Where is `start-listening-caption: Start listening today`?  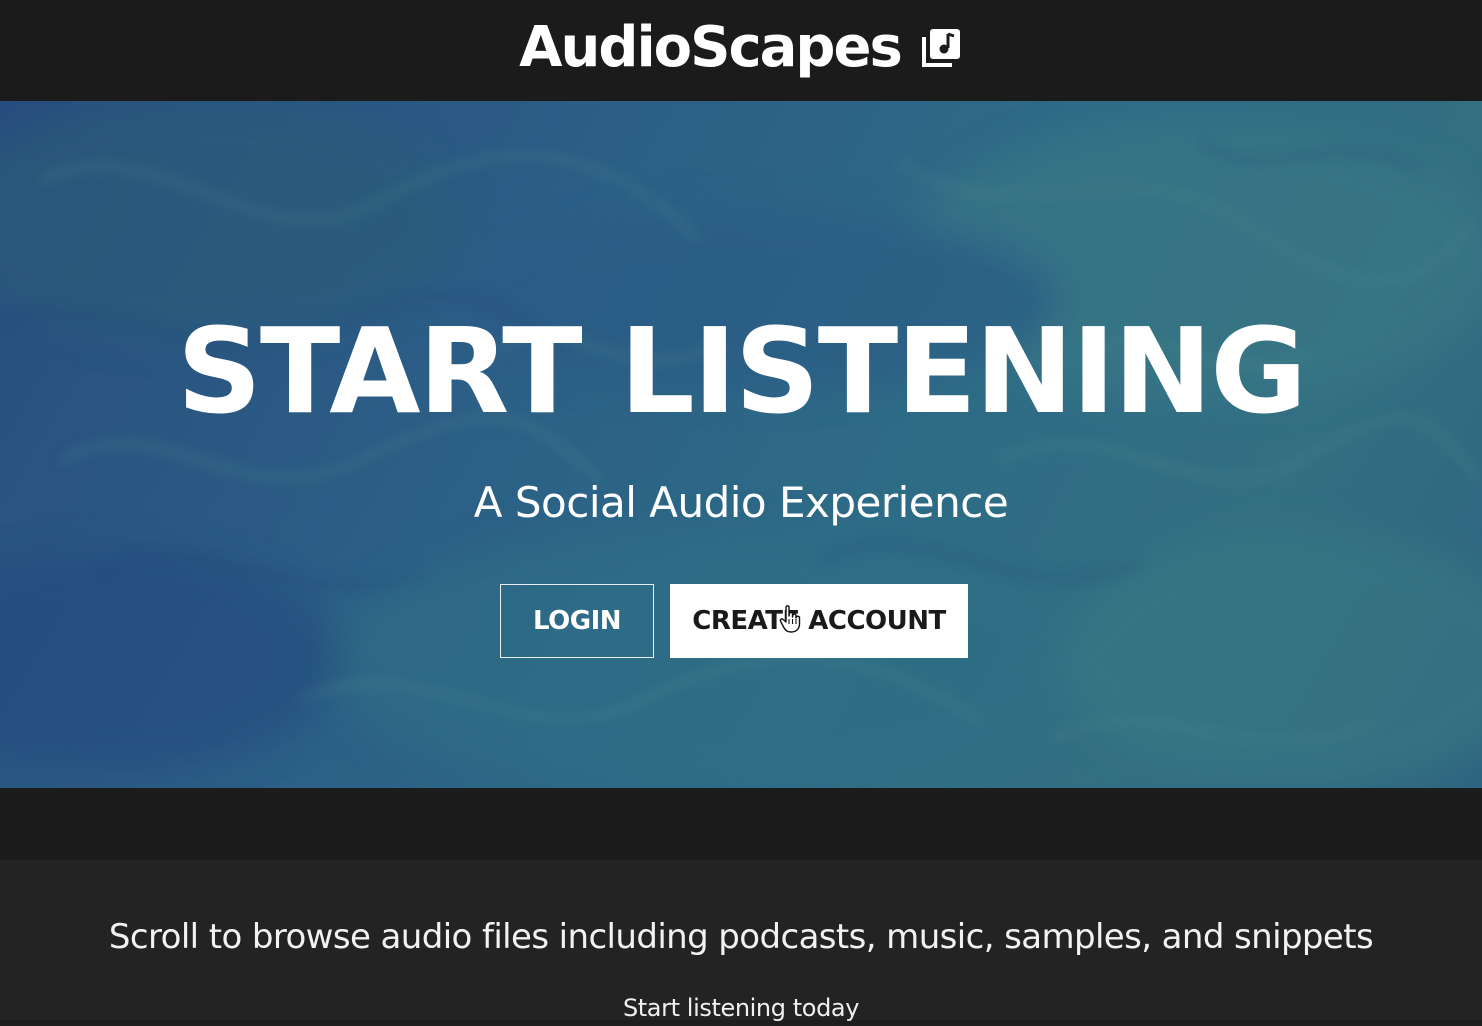
start-listening-caption: Start listening today is located at coordinates (741, 1008).